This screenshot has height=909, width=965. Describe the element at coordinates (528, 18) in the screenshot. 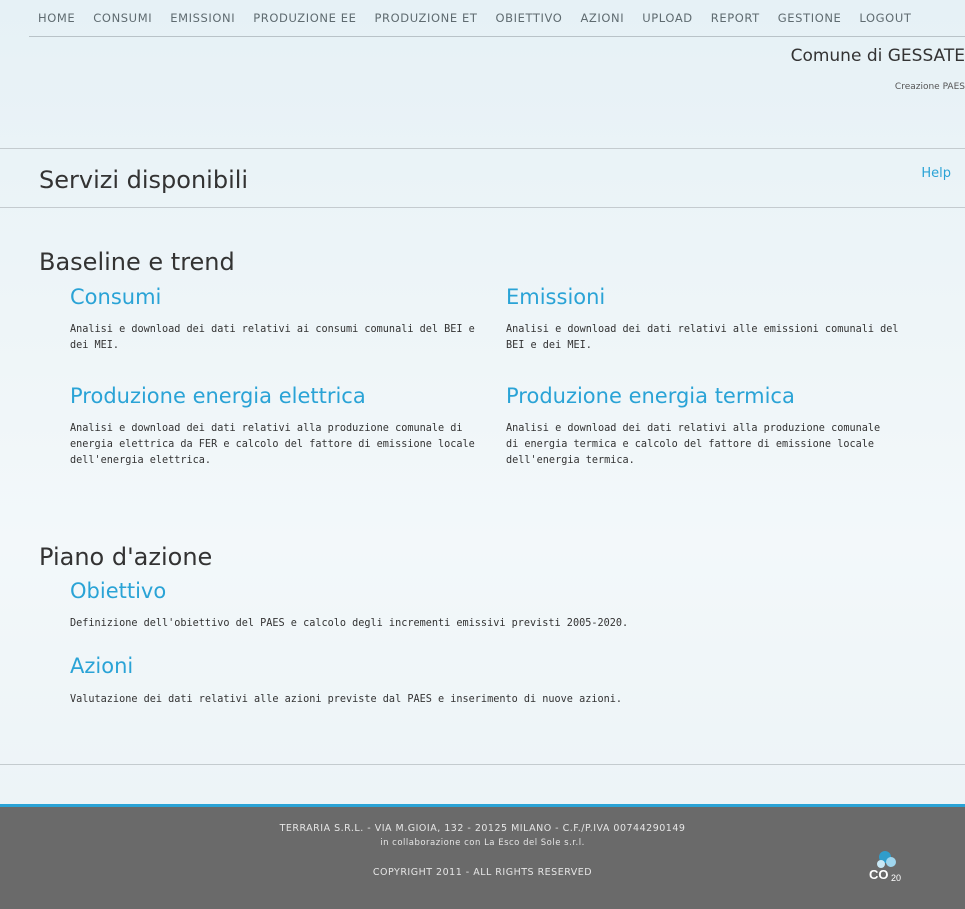

I see `nav-obiettivo: OBIETTIVO` at that location.